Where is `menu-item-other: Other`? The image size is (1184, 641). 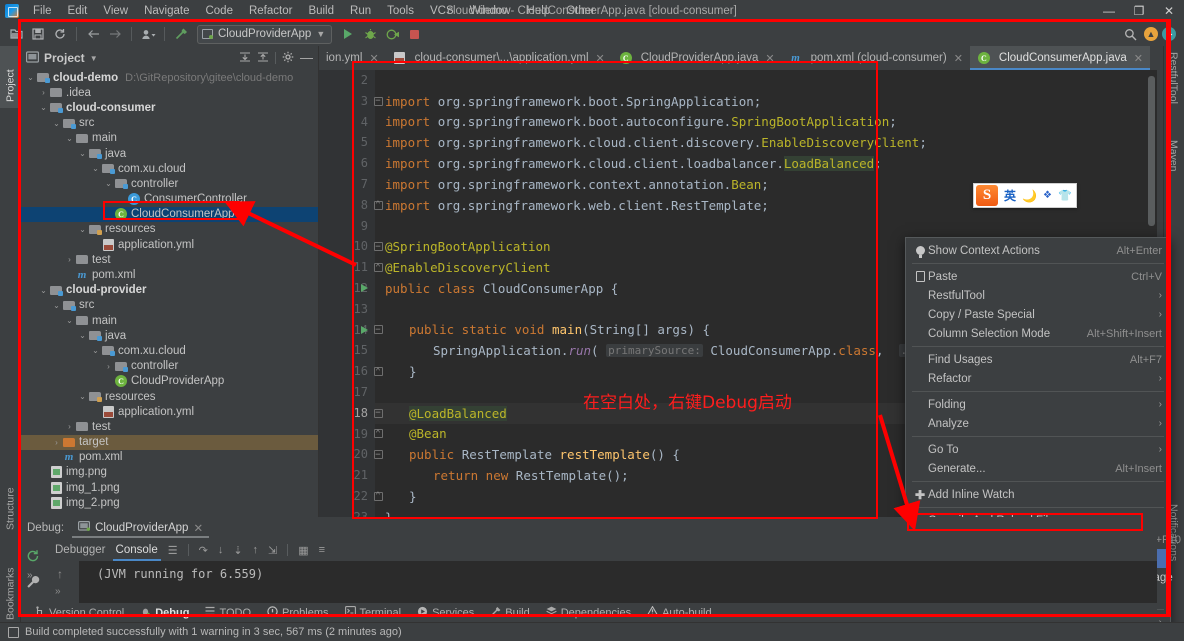
menu-item-other: Other is located at coordinates (580, 11).